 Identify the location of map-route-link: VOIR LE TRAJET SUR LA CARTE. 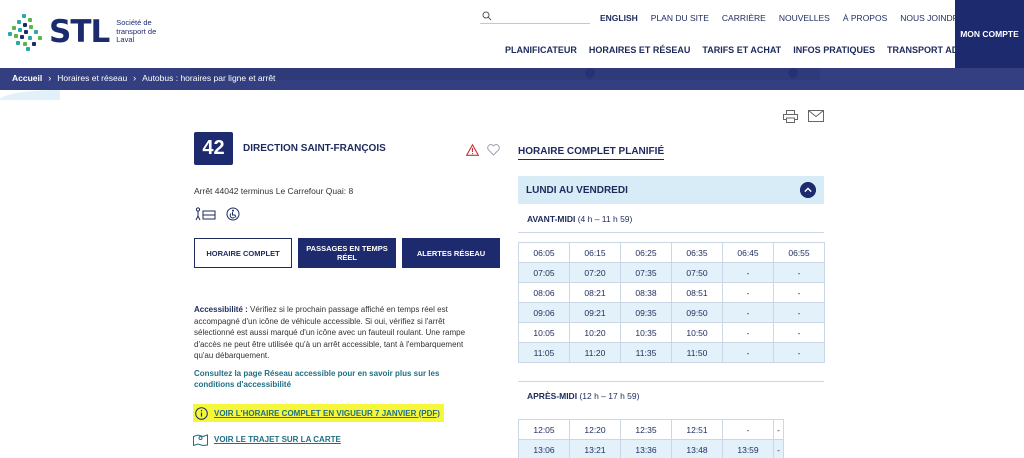
(267, 439).